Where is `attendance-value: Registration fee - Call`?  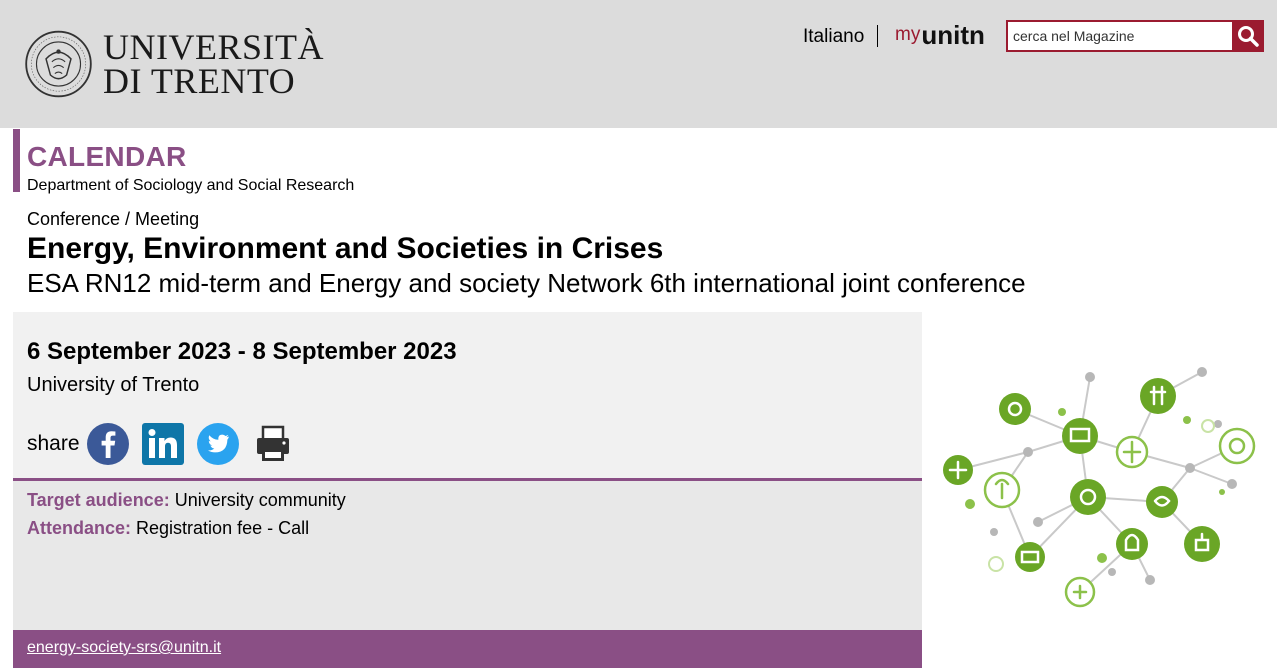
attendance-value: Registration fee - Call is located at coordinates (223, 528).